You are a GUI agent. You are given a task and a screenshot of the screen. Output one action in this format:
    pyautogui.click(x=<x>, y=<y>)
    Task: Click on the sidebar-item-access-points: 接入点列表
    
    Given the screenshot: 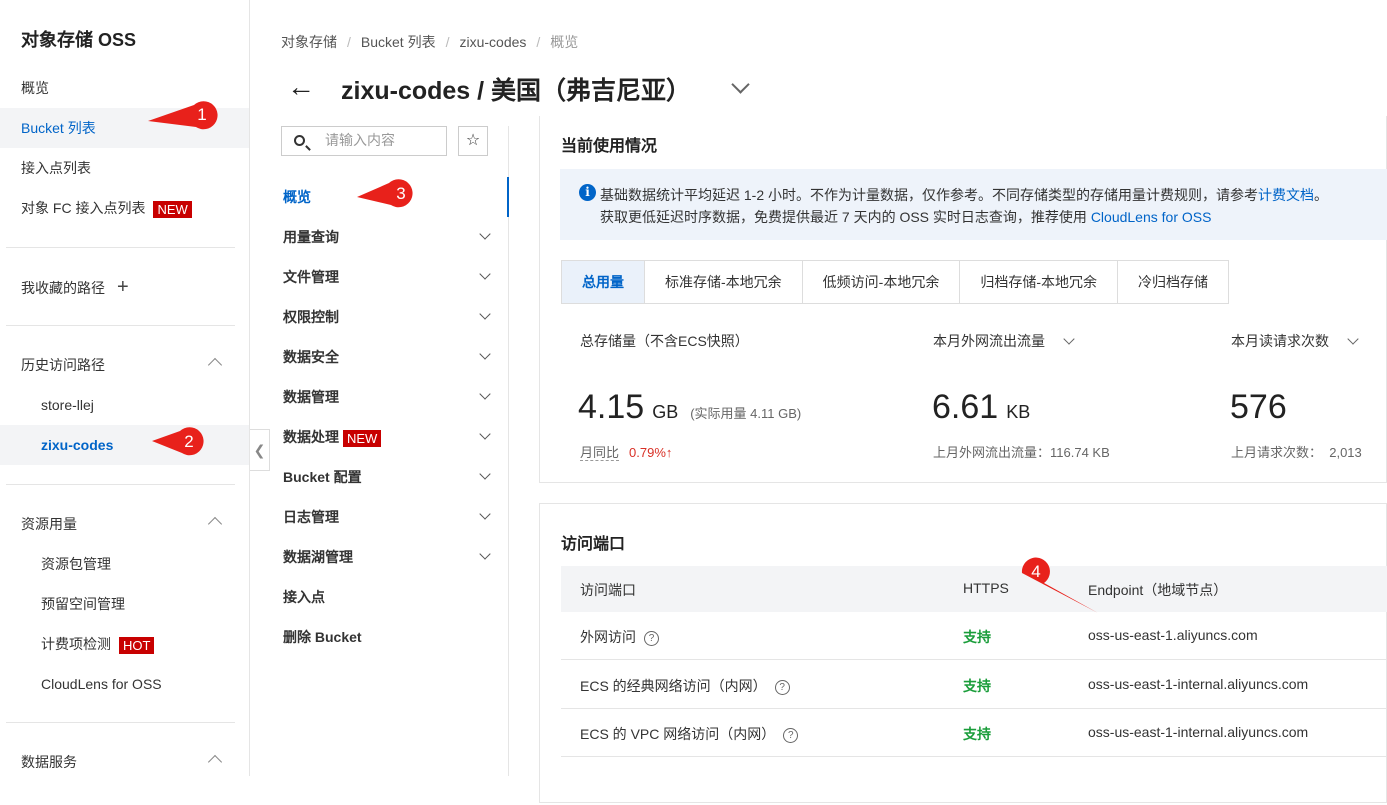 What is the action you would take?
    pyautogui.click(x=124, y=168)
    